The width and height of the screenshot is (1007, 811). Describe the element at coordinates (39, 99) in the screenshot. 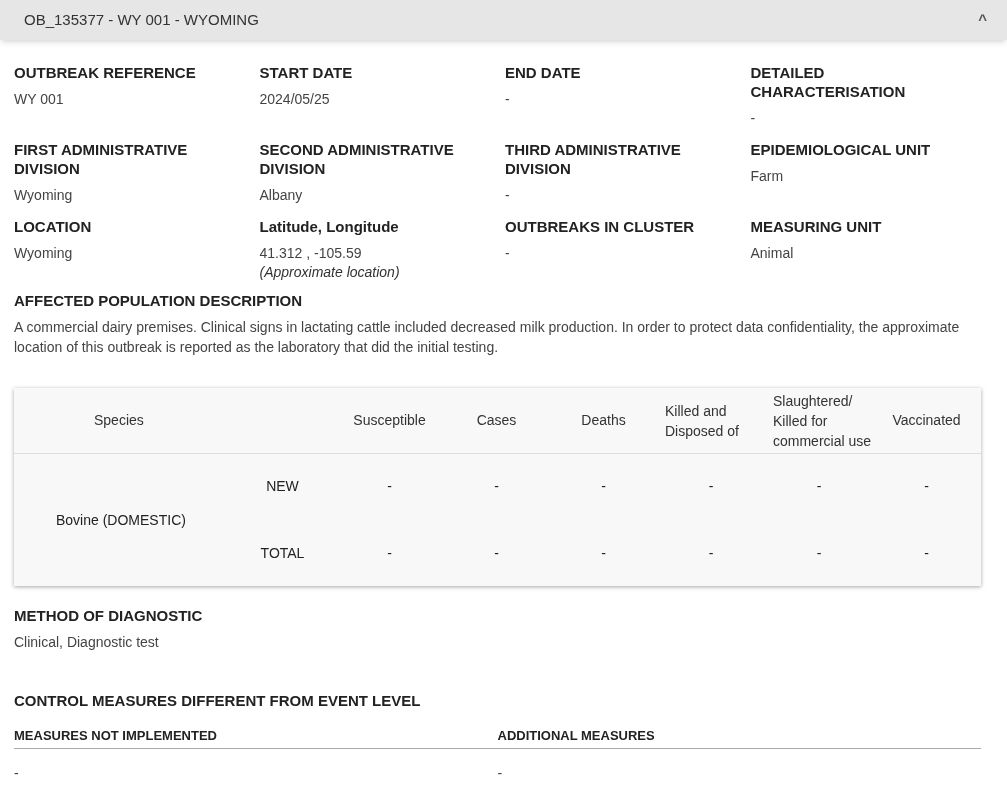

I see `field-value: WY 001` at that location.